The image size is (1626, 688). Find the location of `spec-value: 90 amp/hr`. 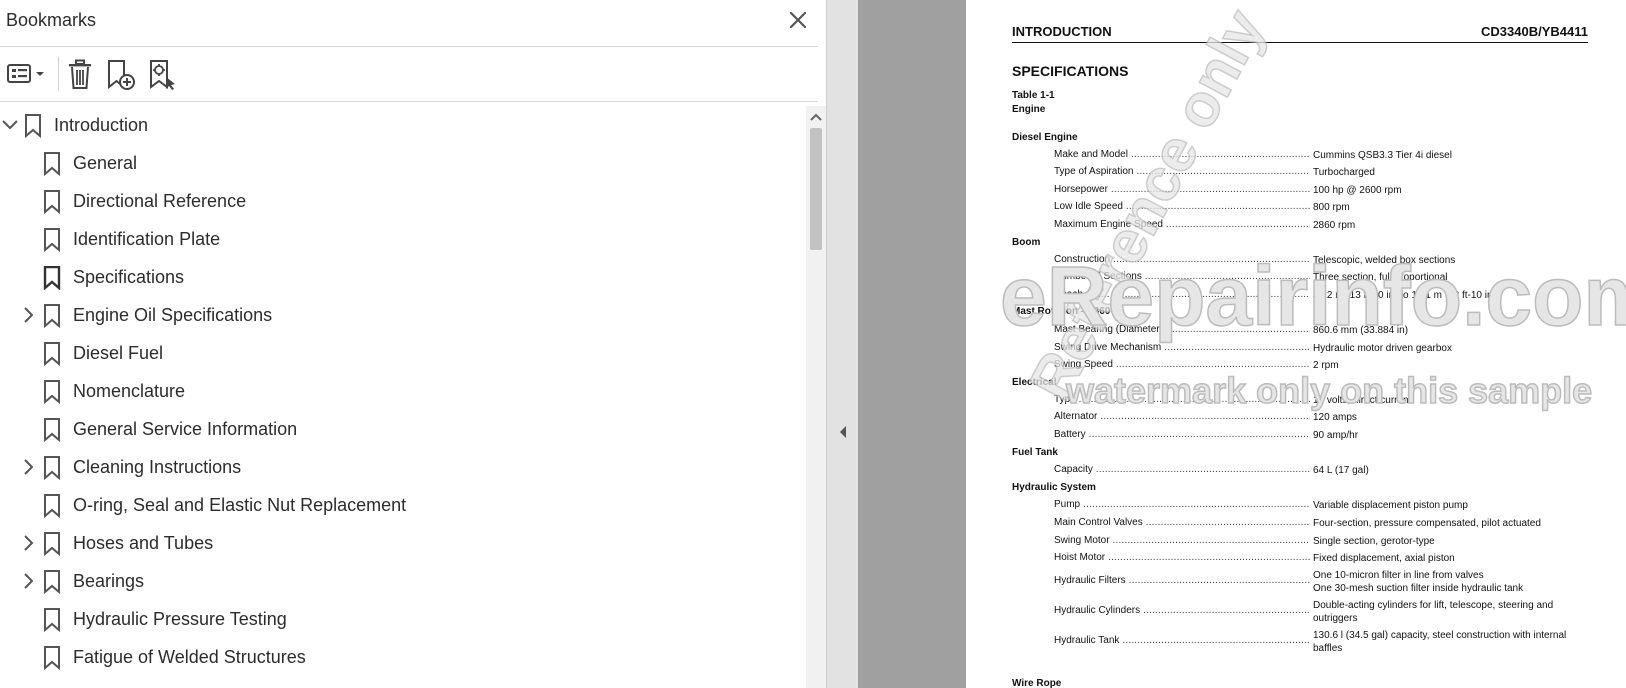

spec-value: 90 amp/hr is located at coordinates (1336, 435).